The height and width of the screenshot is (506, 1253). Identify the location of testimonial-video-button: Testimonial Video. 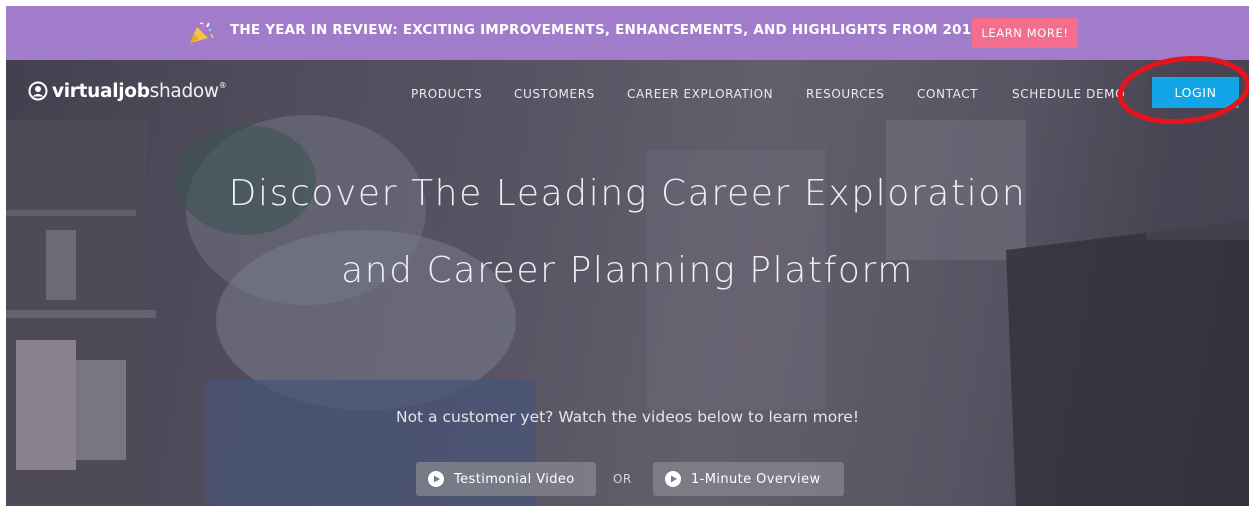
(506, 479).